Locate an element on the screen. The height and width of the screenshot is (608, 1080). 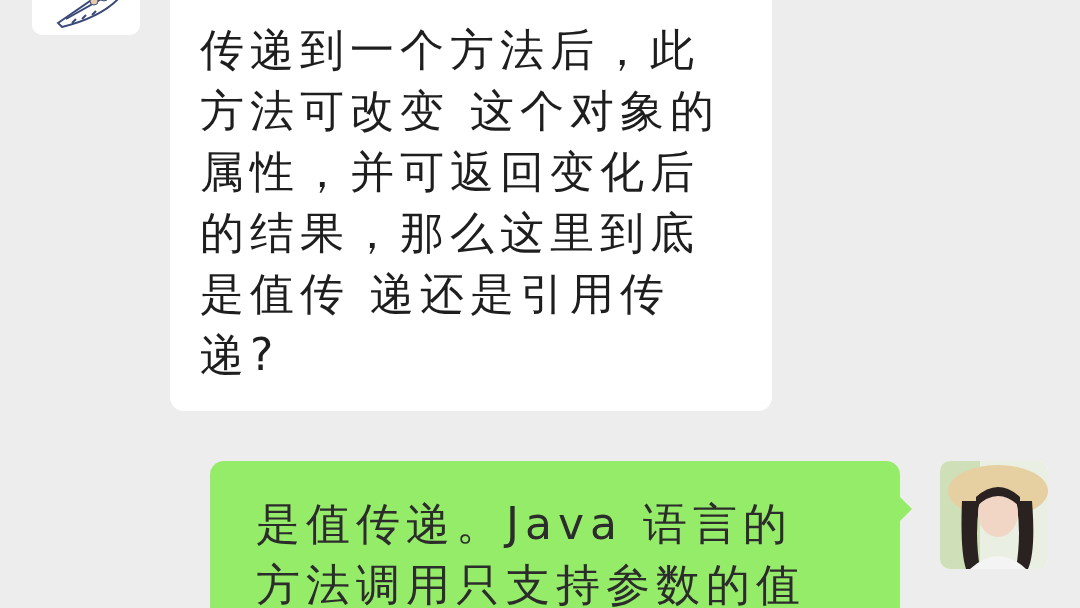
message-text: 是值传递。Java 语言的 is located at coordinates (525, 524).